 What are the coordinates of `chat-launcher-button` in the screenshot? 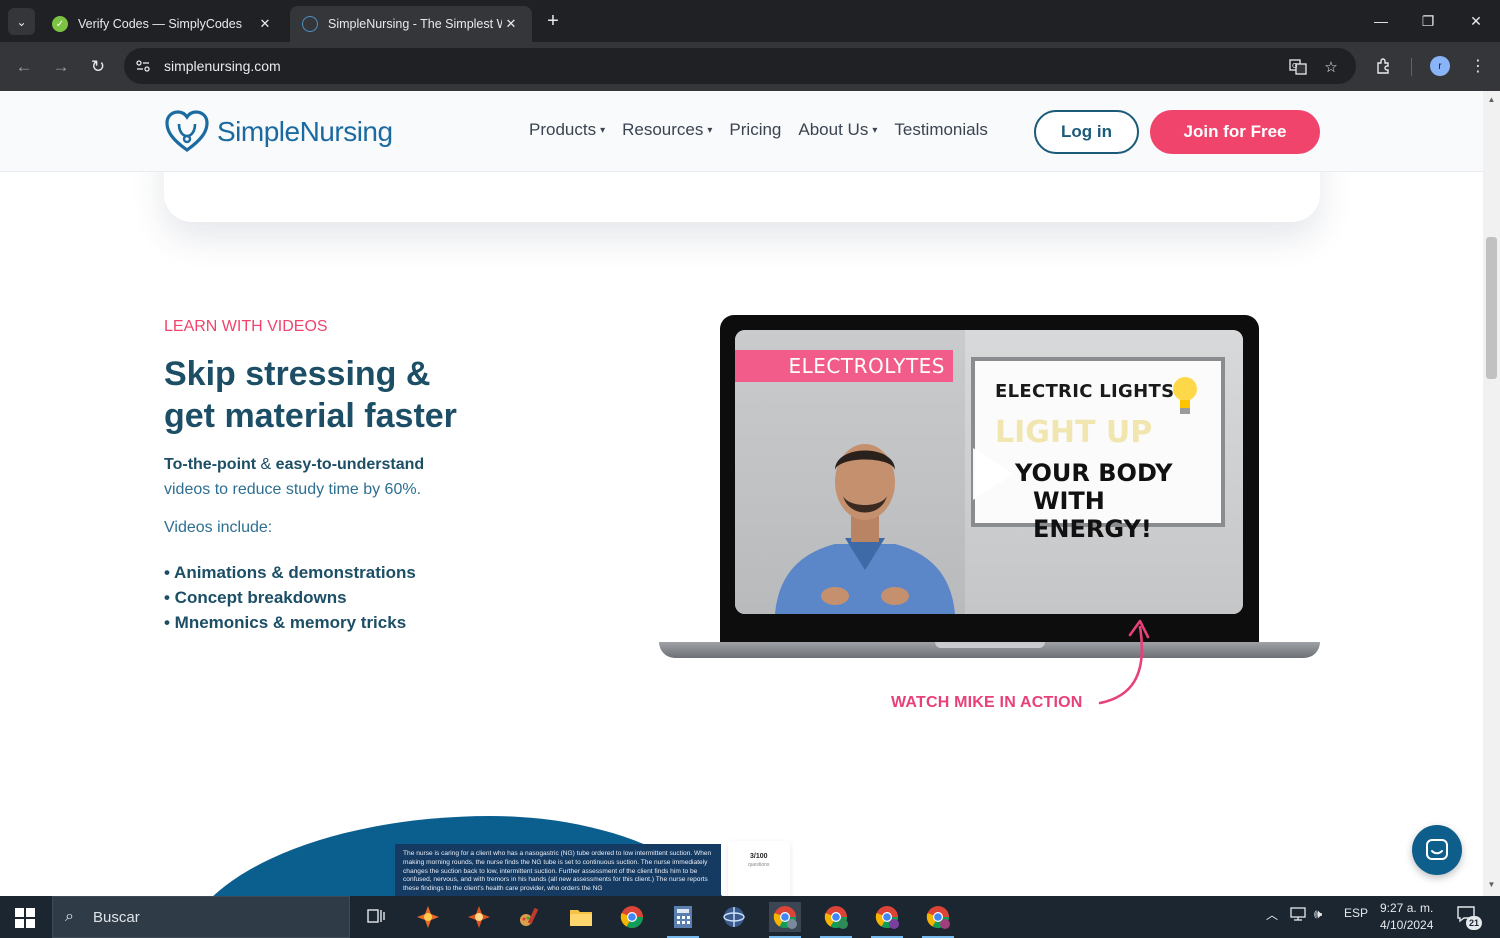 It's located at (1437, 850).